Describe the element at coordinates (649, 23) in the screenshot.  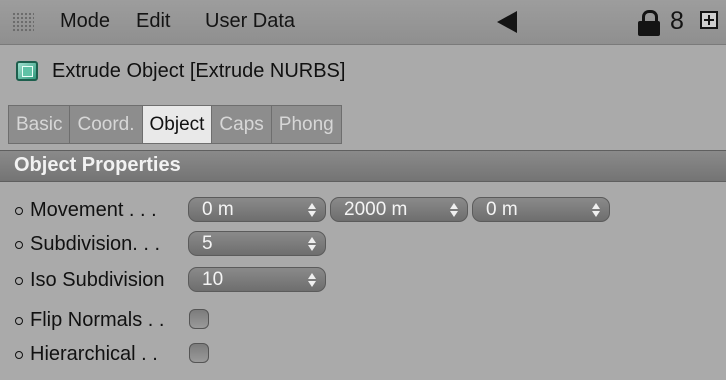
I see `lock-icon` at that location.